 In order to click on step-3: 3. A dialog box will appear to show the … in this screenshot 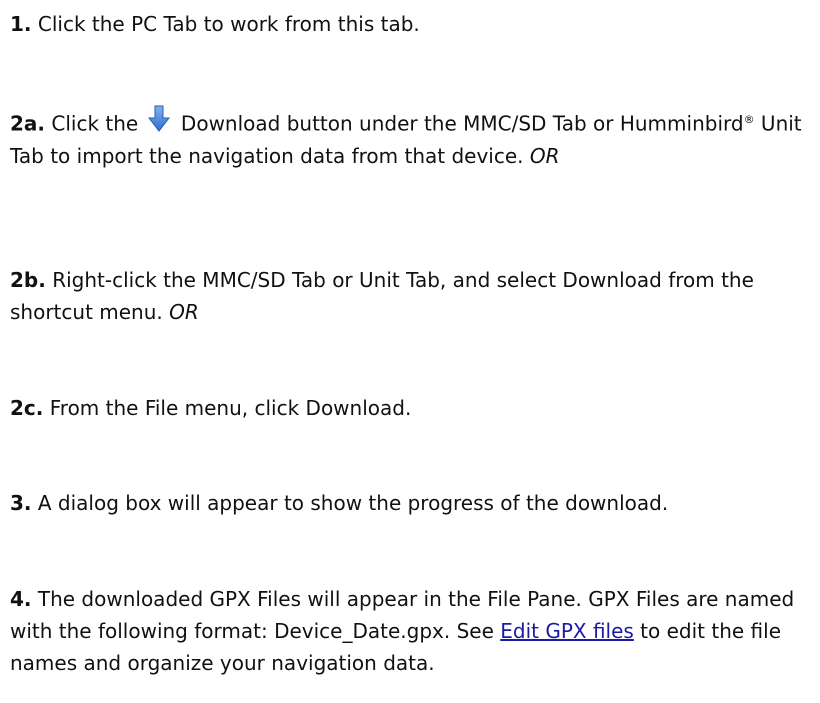, I will do `click(415, 503)`.